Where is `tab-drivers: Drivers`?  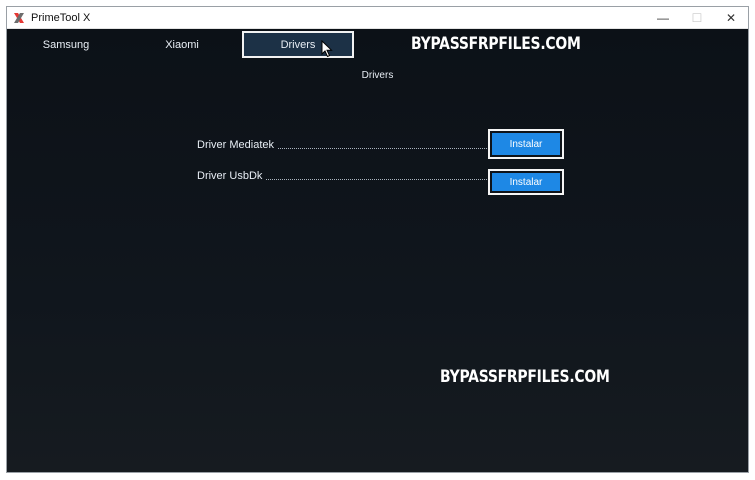
tab-drivers: Drivers is located at coordinates (298, 44).